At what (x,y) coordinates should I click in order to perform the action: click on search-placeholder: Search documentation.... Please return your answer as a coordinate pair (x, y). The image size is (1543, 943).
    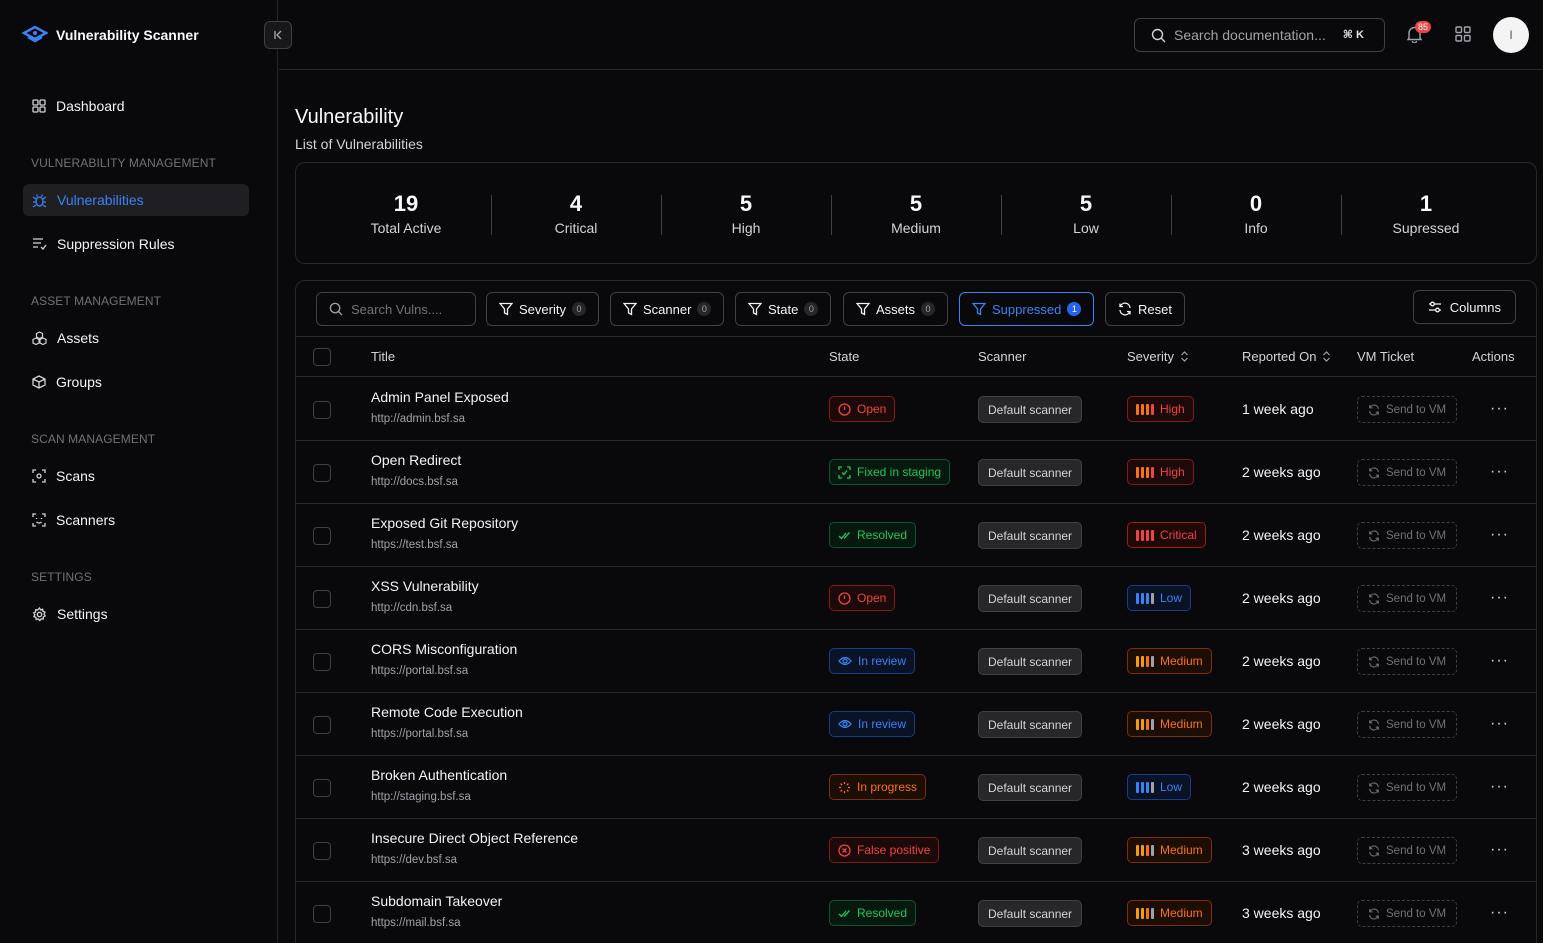
    Looking at the image, I should click on (1250, 35).